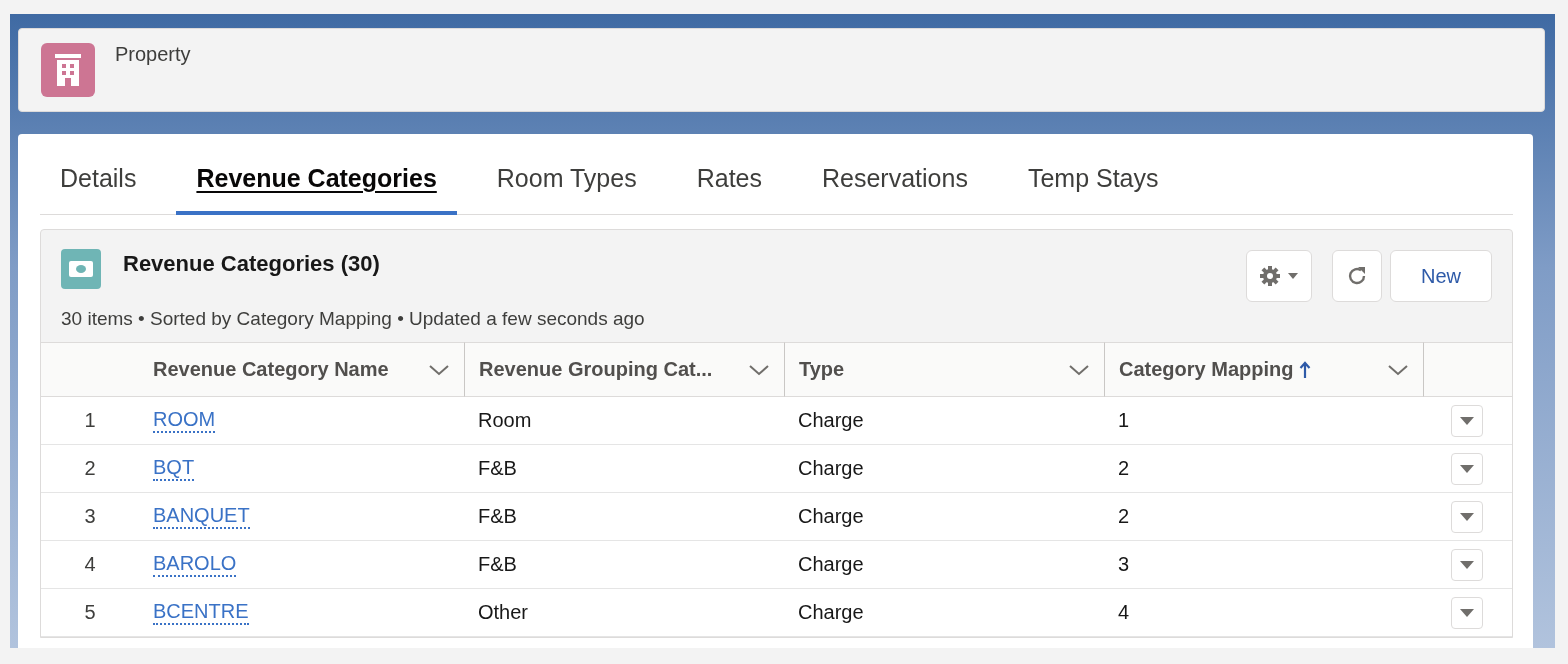  I want to click on row-number: 1, so click(90, 420).